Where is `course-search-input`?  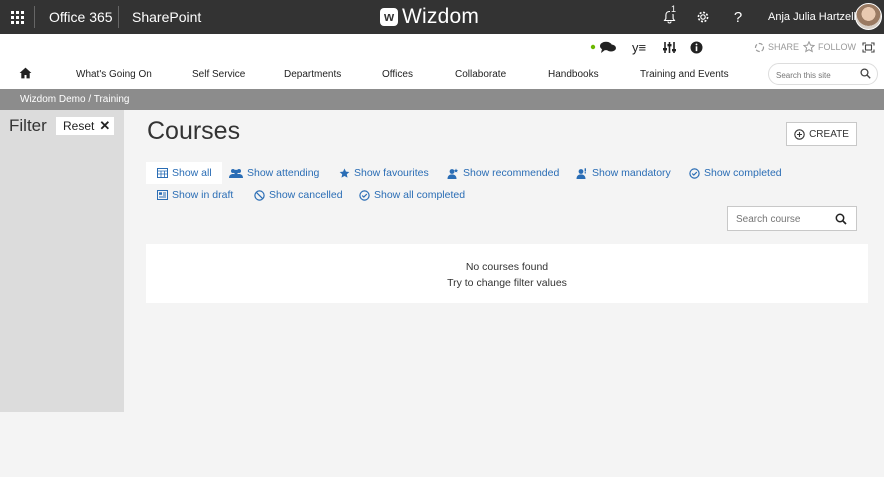
course-search-input is located at coordinates (783, 219).